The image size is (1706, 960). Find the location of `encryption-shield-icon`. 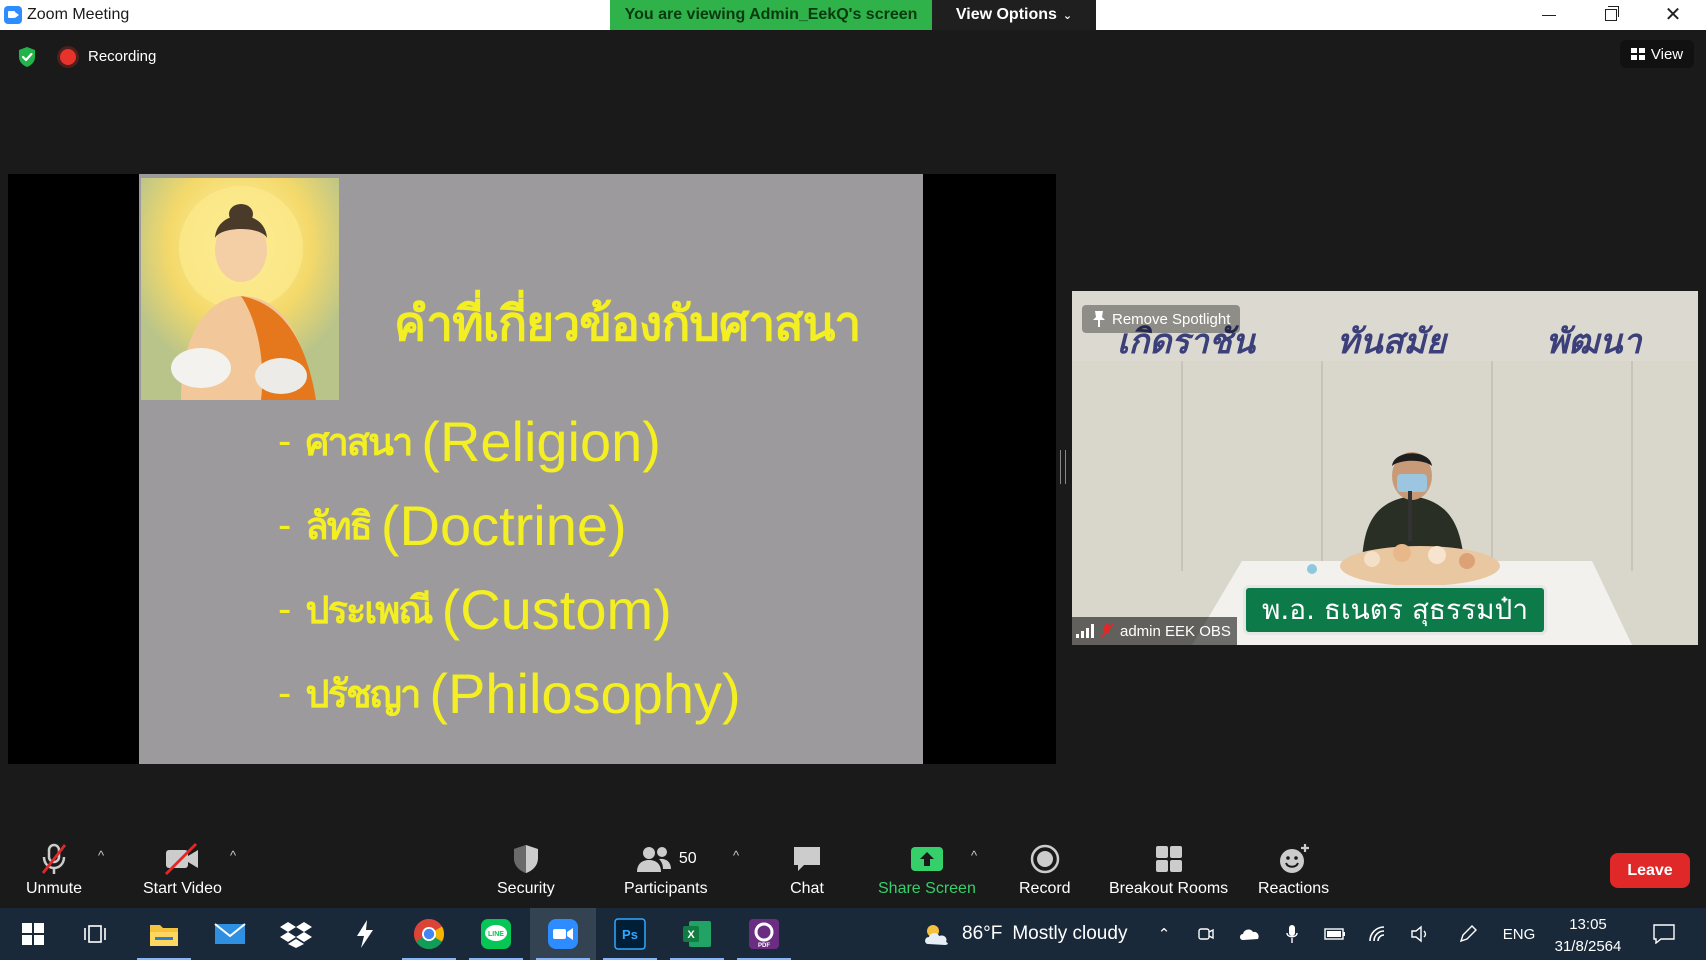

encryption-shield-icon is located at coordinates (27, 57).